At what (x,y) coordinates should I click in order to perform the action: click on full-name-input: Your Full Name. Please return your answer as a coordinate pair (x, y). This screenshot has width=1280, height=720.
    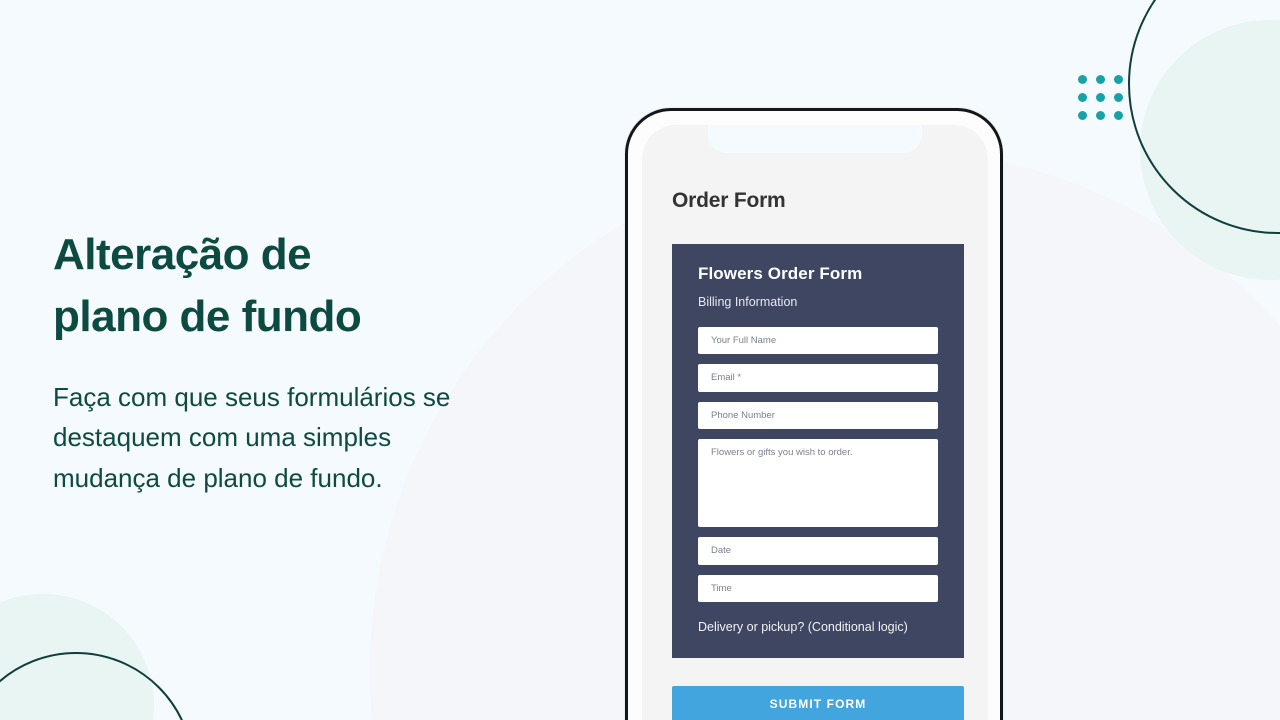
    Looking at the image, I should click on (818, 341).